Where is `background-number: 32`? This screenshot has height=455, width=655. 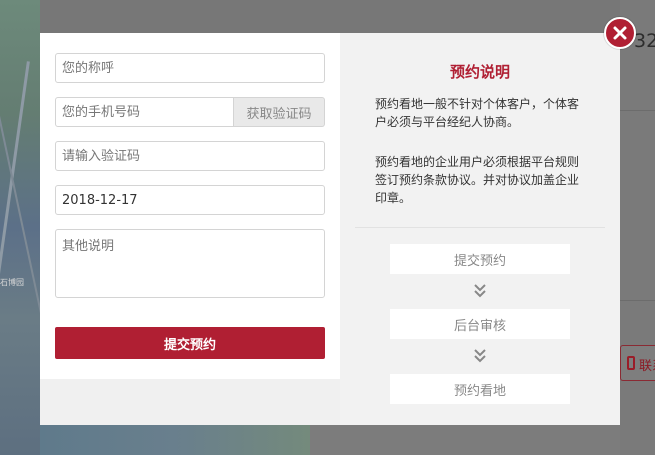 background-number: 32 is located at coordinates (644, 41).